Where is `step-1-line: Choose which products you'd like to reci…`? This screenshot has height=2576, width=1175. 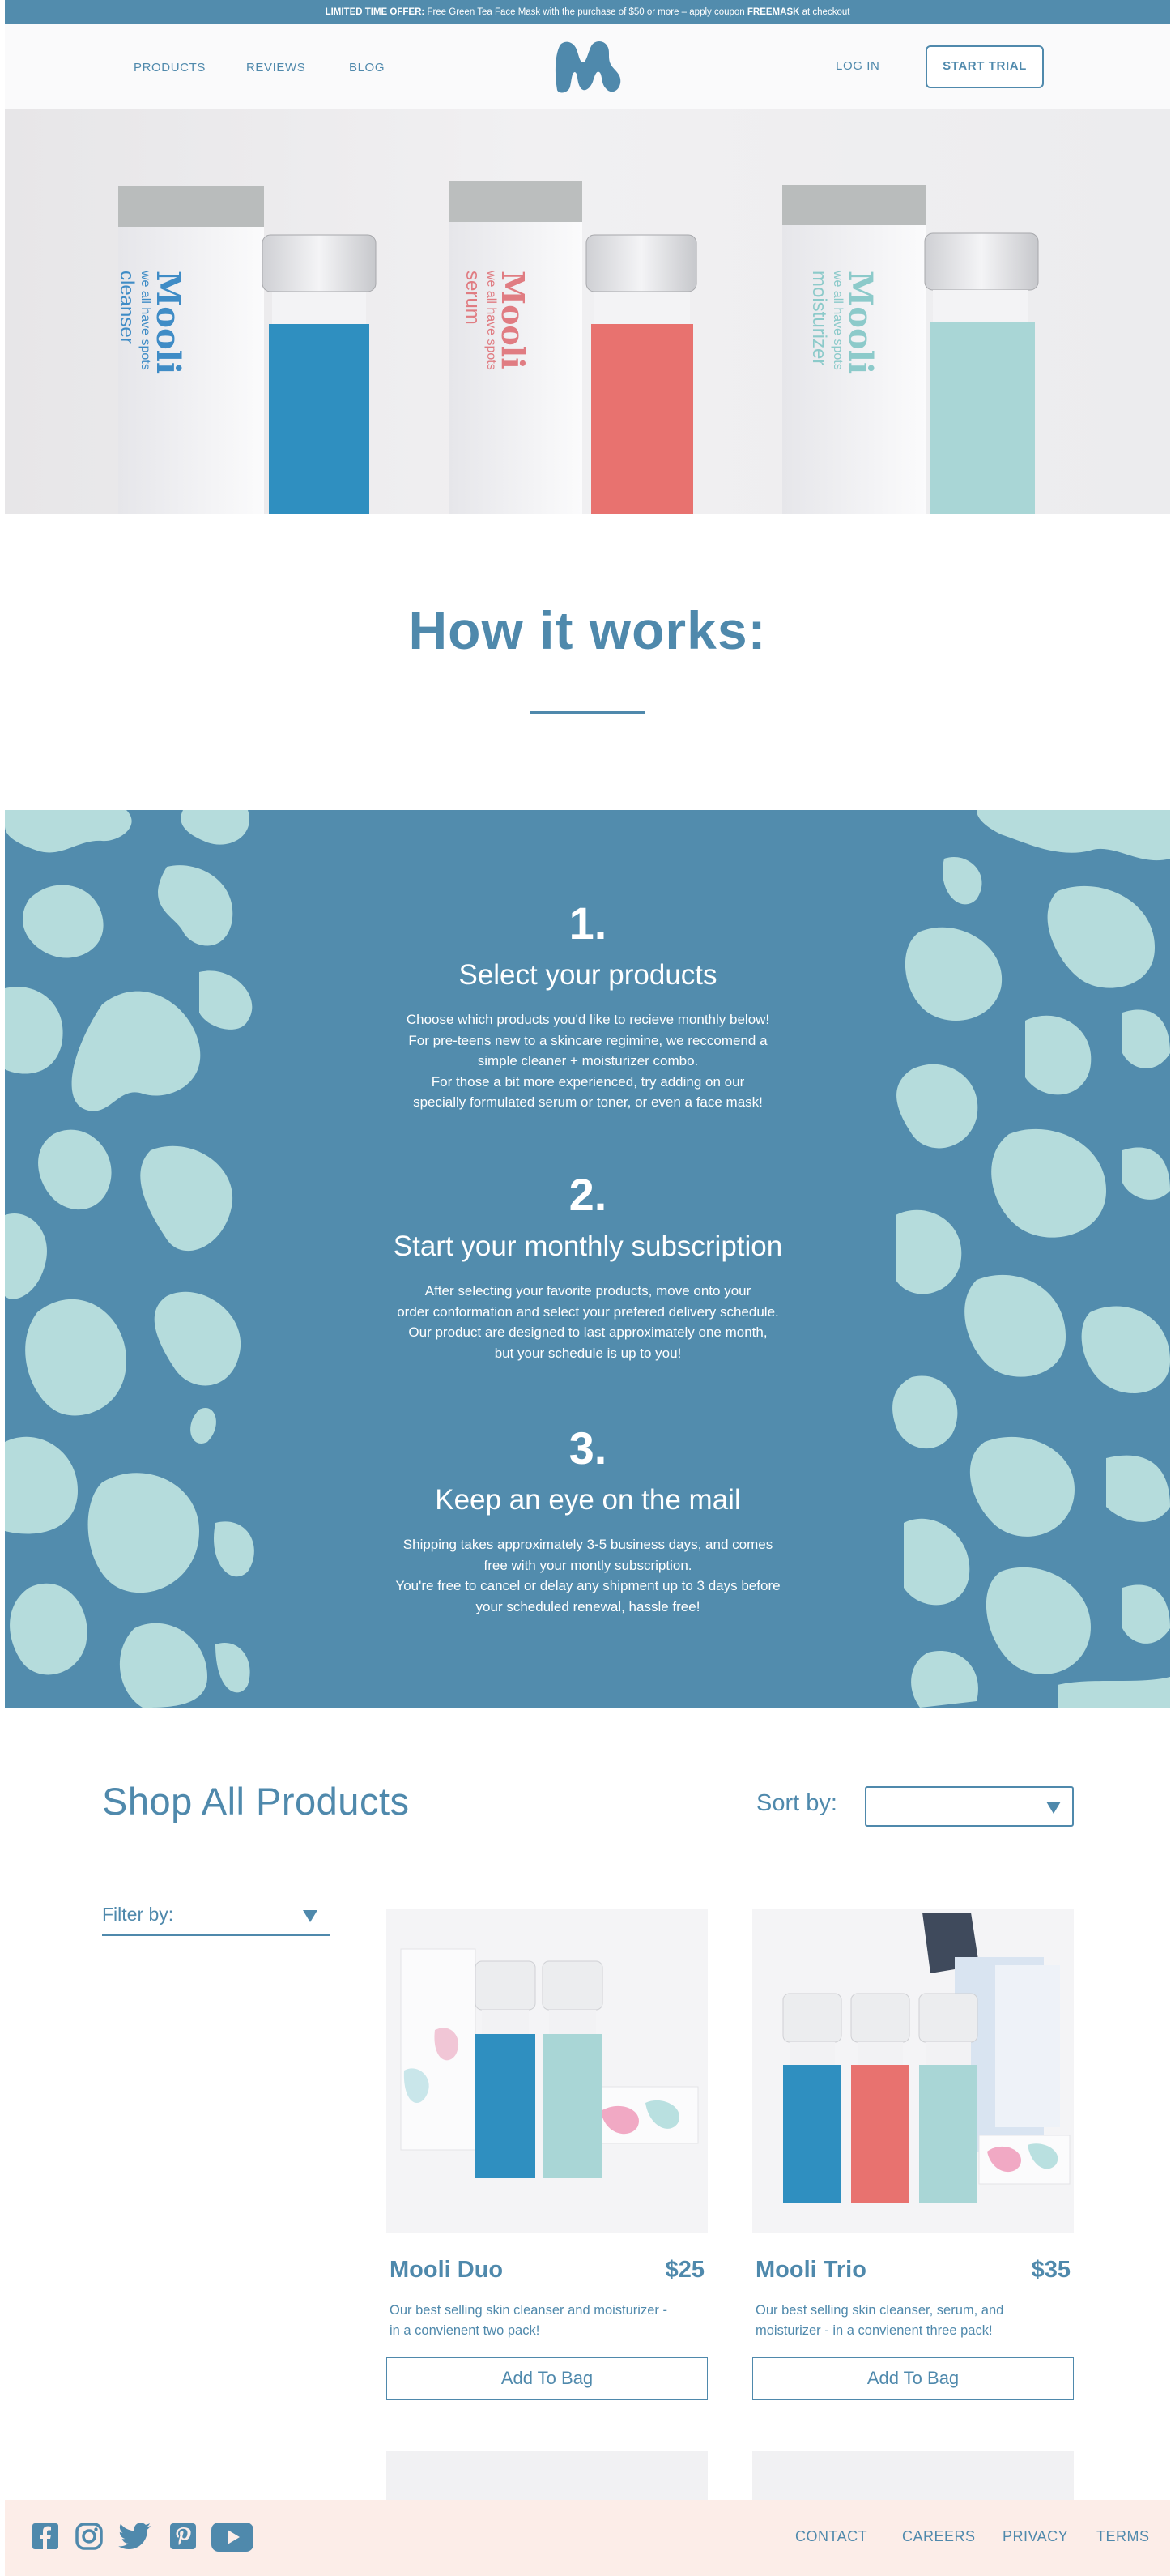 step-1-line: Choose which products you'd like to reci… is located at coordinates (588, 1020).